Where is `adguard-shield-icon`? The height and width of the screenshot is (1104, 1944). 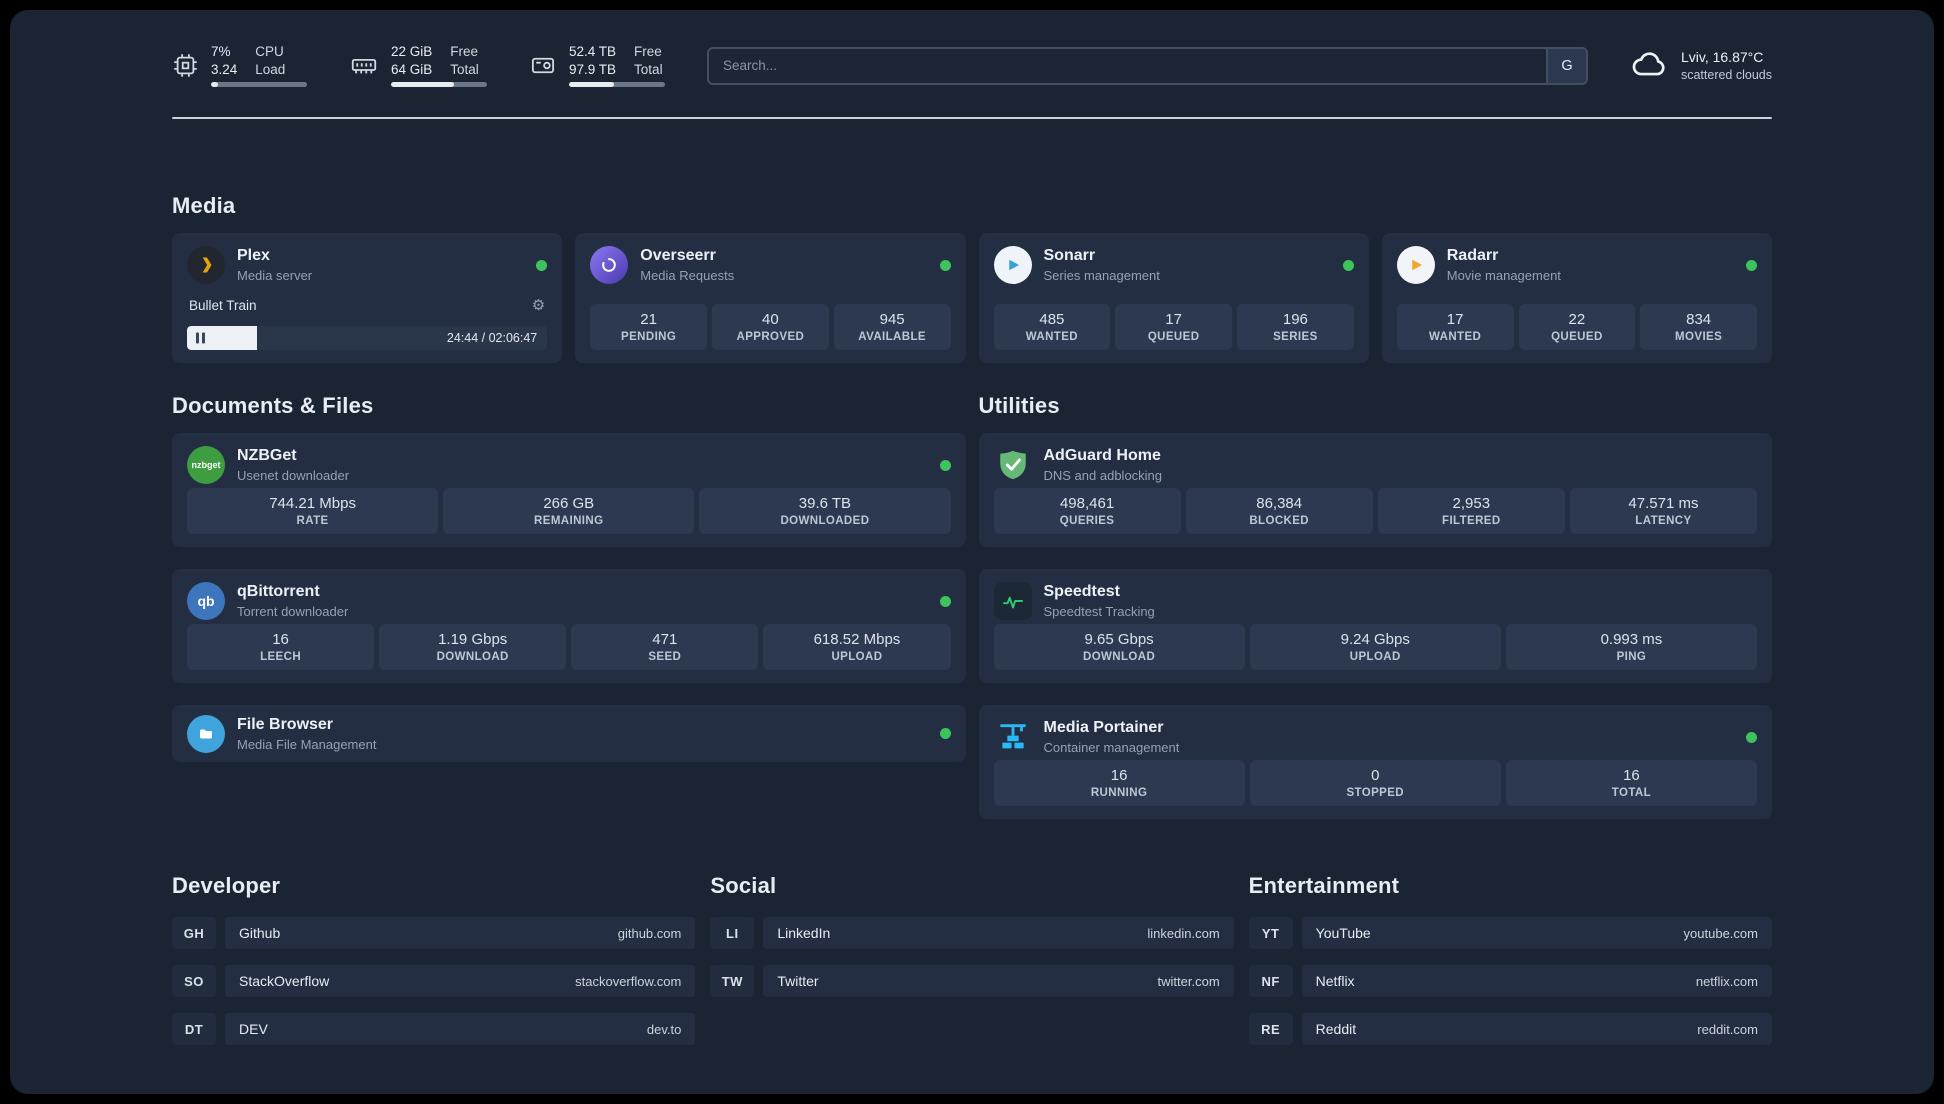
adguard-shield-icon is located at coordinates (1013, 465).